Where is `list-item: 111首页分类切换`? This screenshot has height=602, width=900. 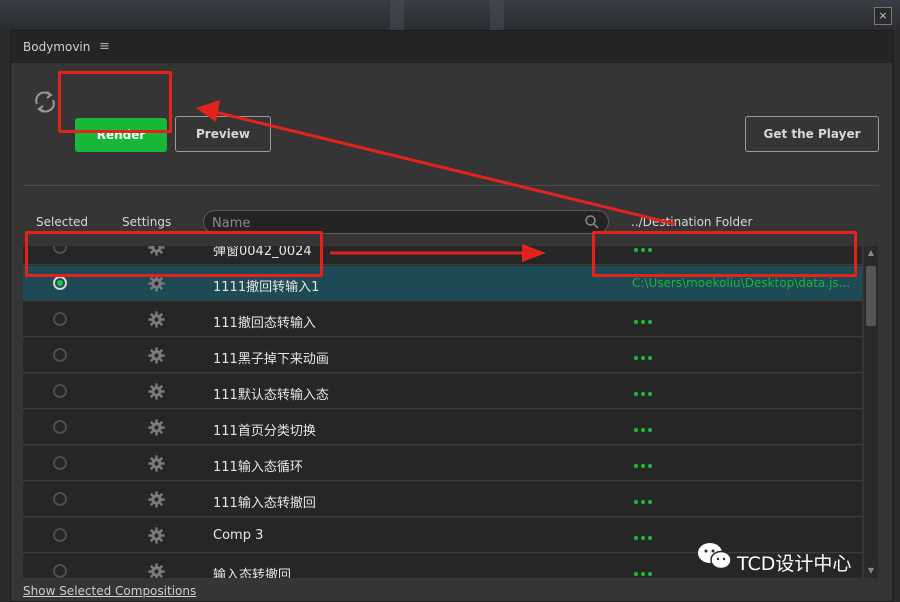 list-item: 111首页分类切换 is located at coordinates (442, 427).